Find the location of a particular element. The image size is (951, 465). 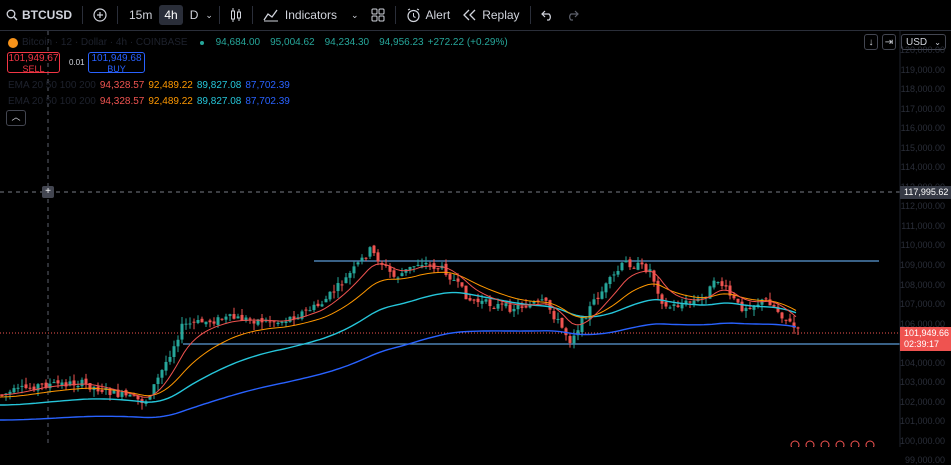

buy-button: 101,949.68 BUY is located at coordinates (116, 63).